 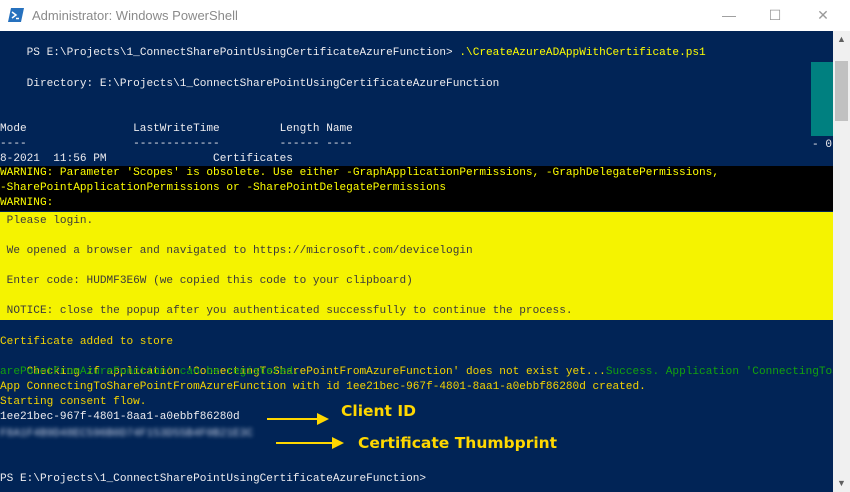 What do you see at coordinates (775, 15) in the screenshot?
I see `maximize-button: ☐` at bounding box center [775, 15].